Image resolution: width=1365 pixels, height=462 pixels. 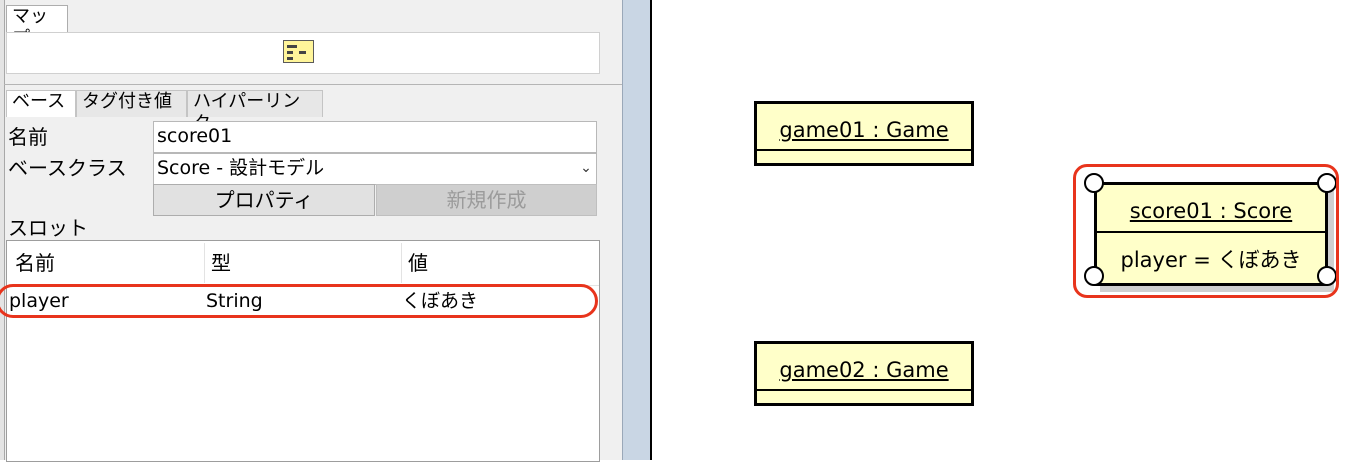 What do you see at coordinates (375, 137) in the screenshot?
I see `name-field: score01` at bounding box center [375, 137].